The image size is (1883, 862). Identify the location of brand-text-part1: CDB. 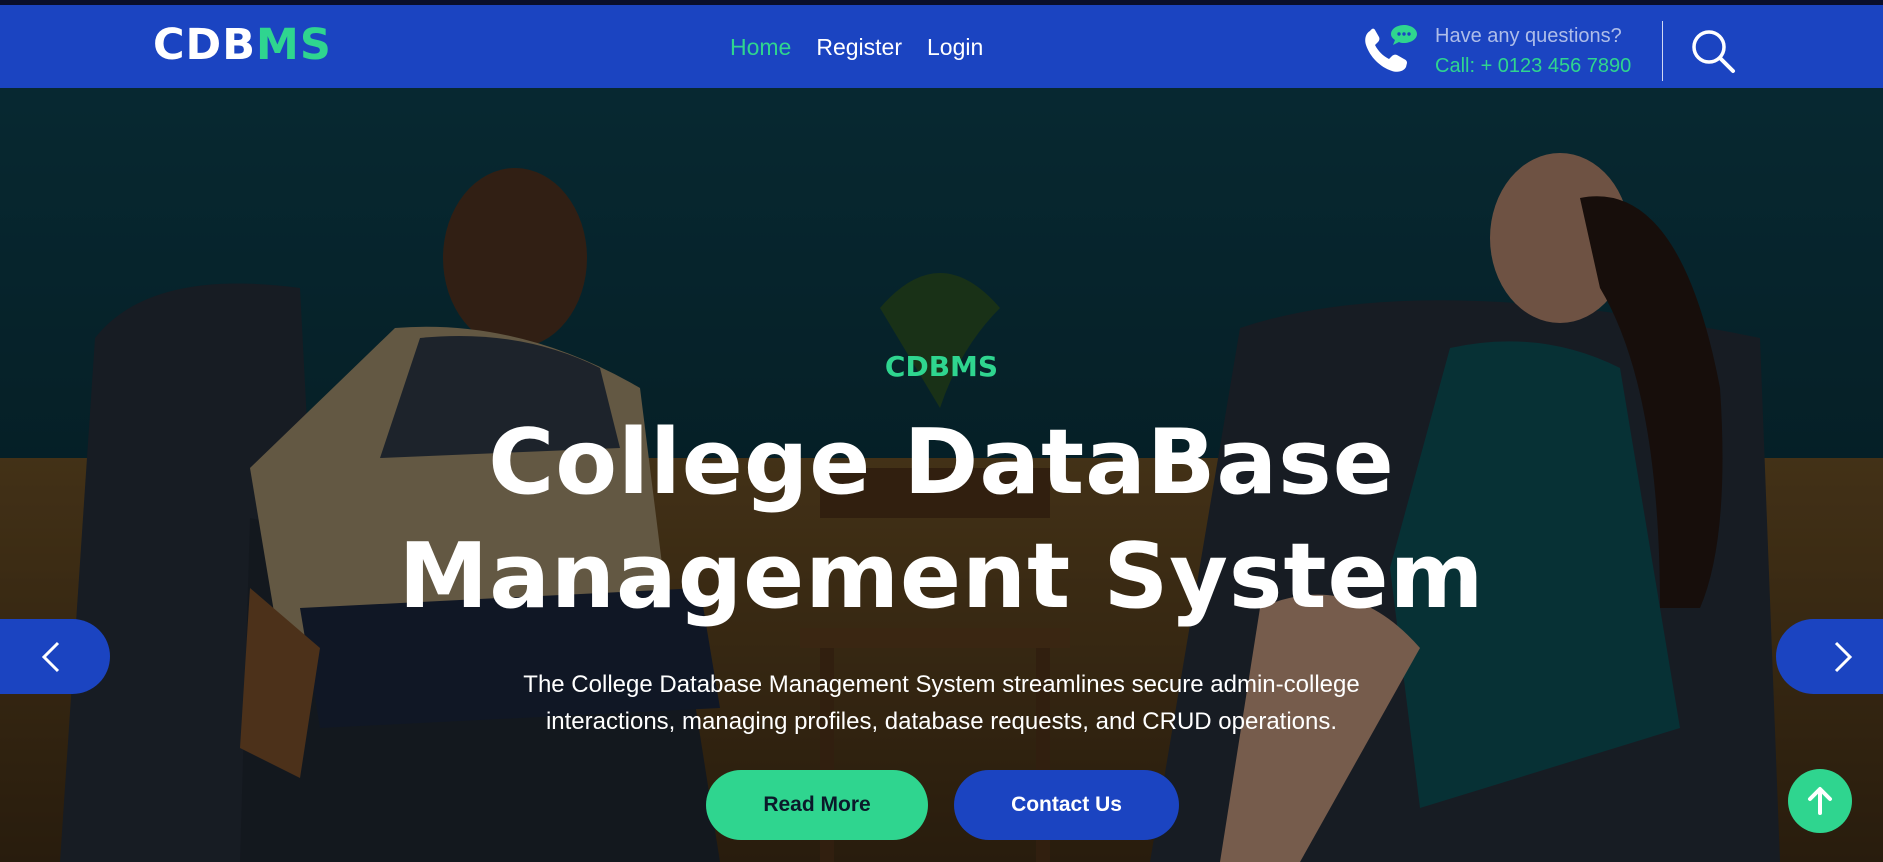
(205, 45).